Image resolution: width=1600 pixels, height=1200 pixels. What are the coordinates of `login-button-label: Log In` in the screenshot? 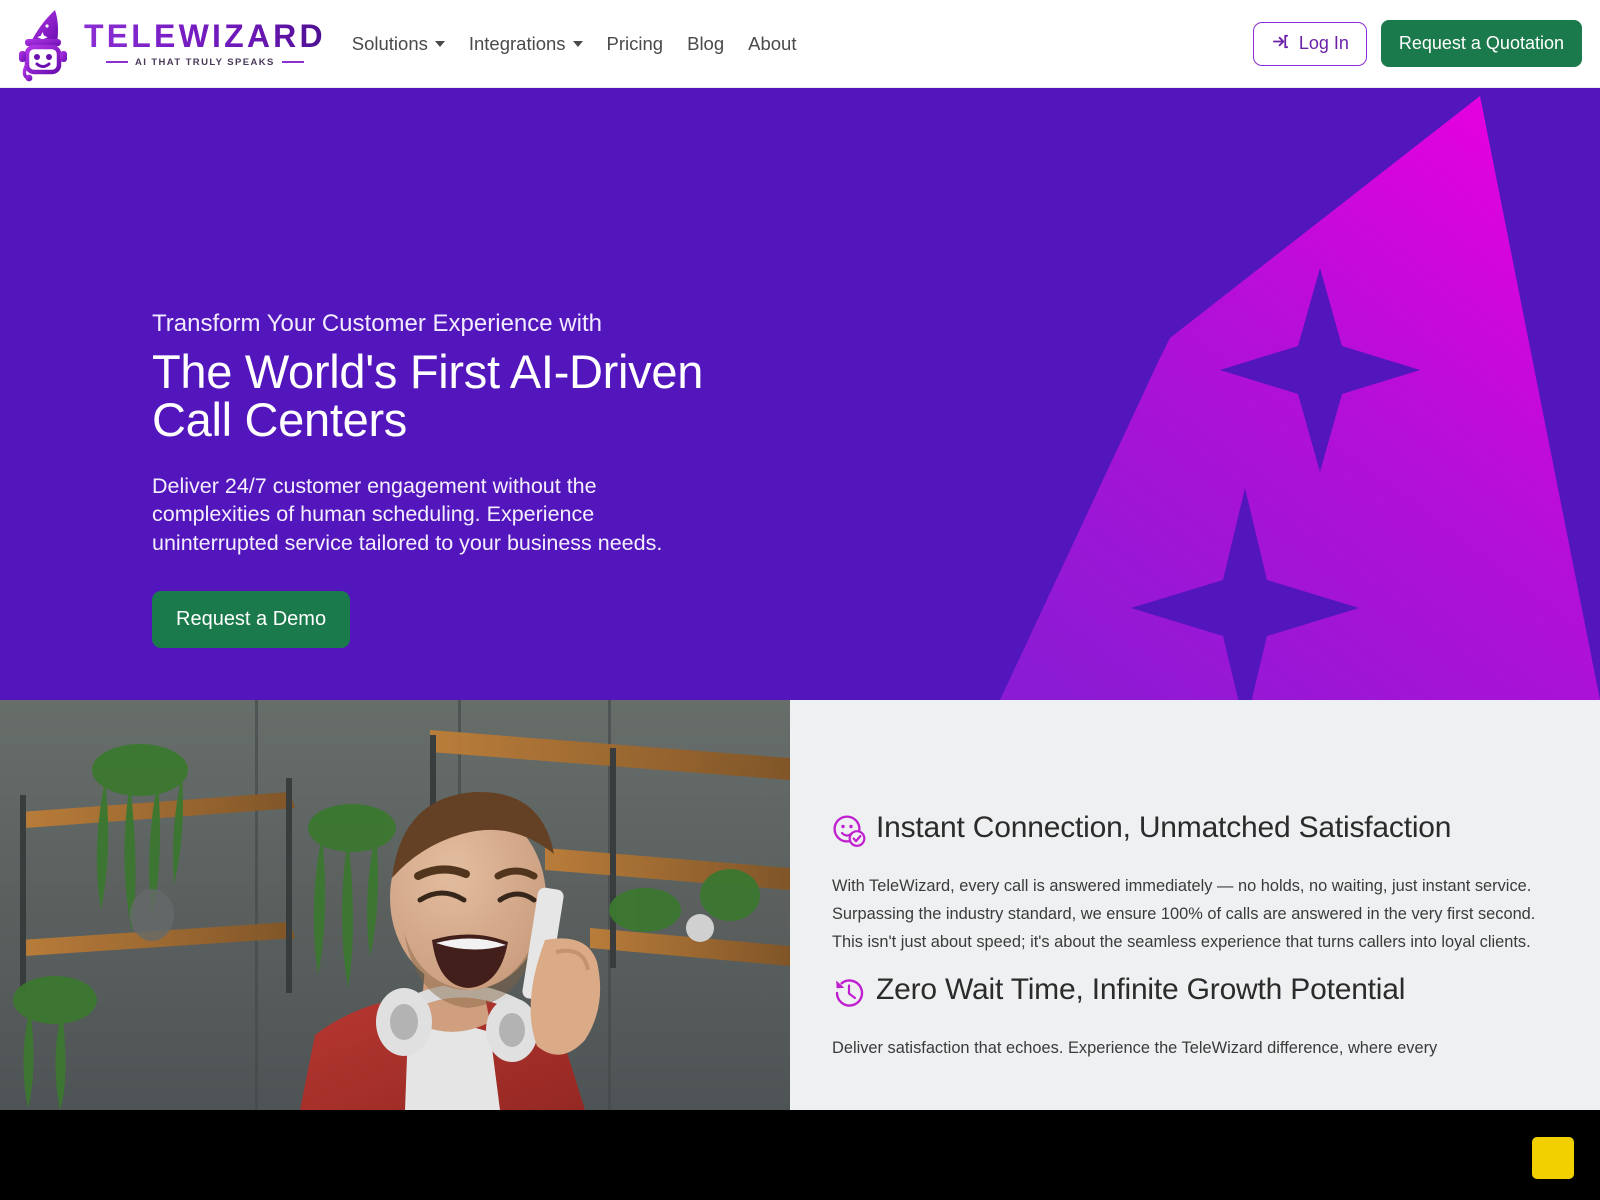 It's located at (1323, 43).